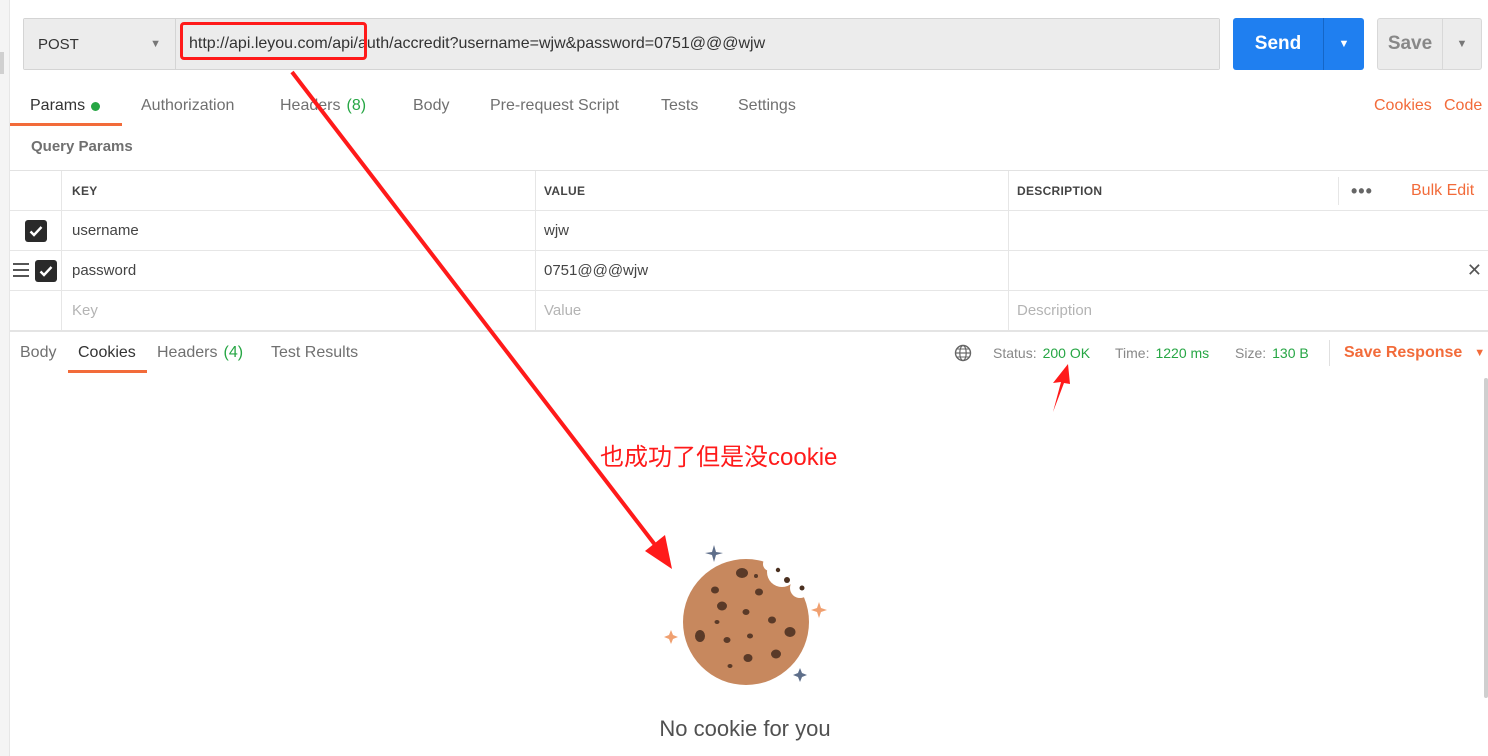 The width and height of the screenshot is (1488, 756). I want to click on time-label: Time:, so click(1132, 353).